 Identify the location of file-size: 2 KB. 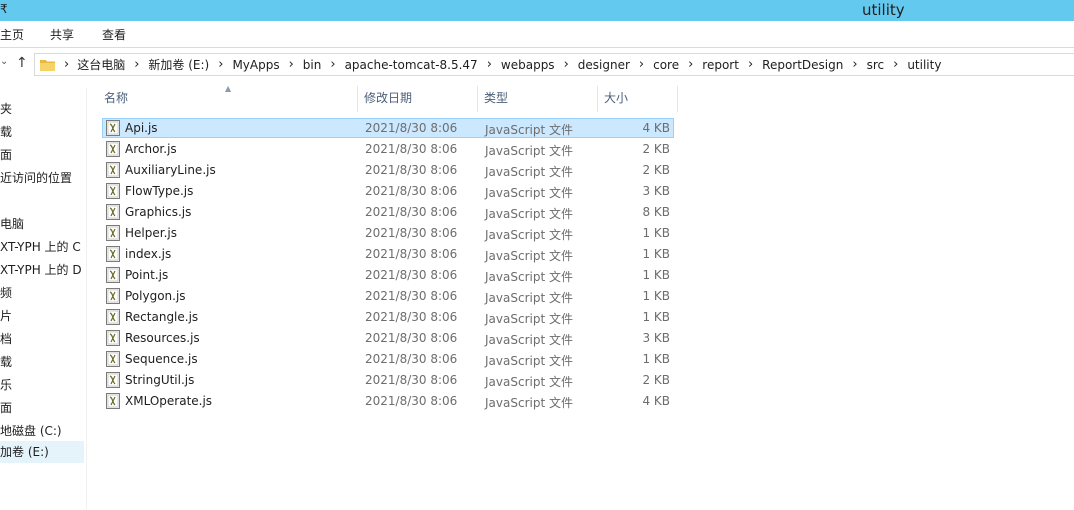
(656, 170).